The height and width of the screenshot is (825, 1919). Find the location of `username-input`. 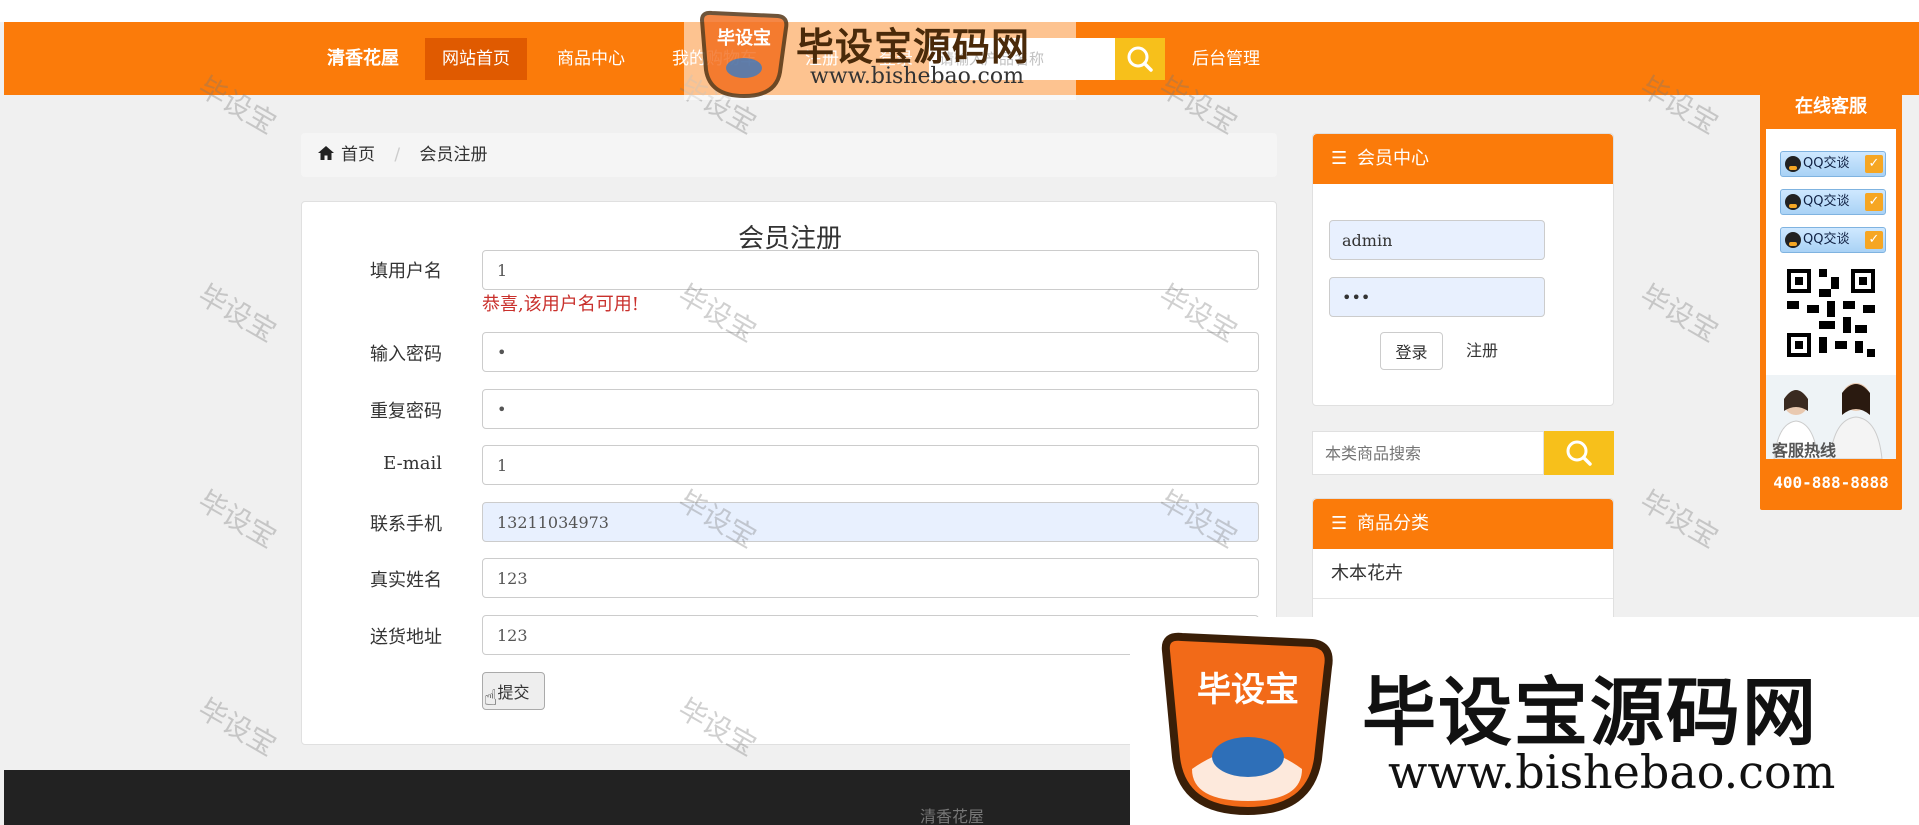

username-input is located at coordinates (870, 270).